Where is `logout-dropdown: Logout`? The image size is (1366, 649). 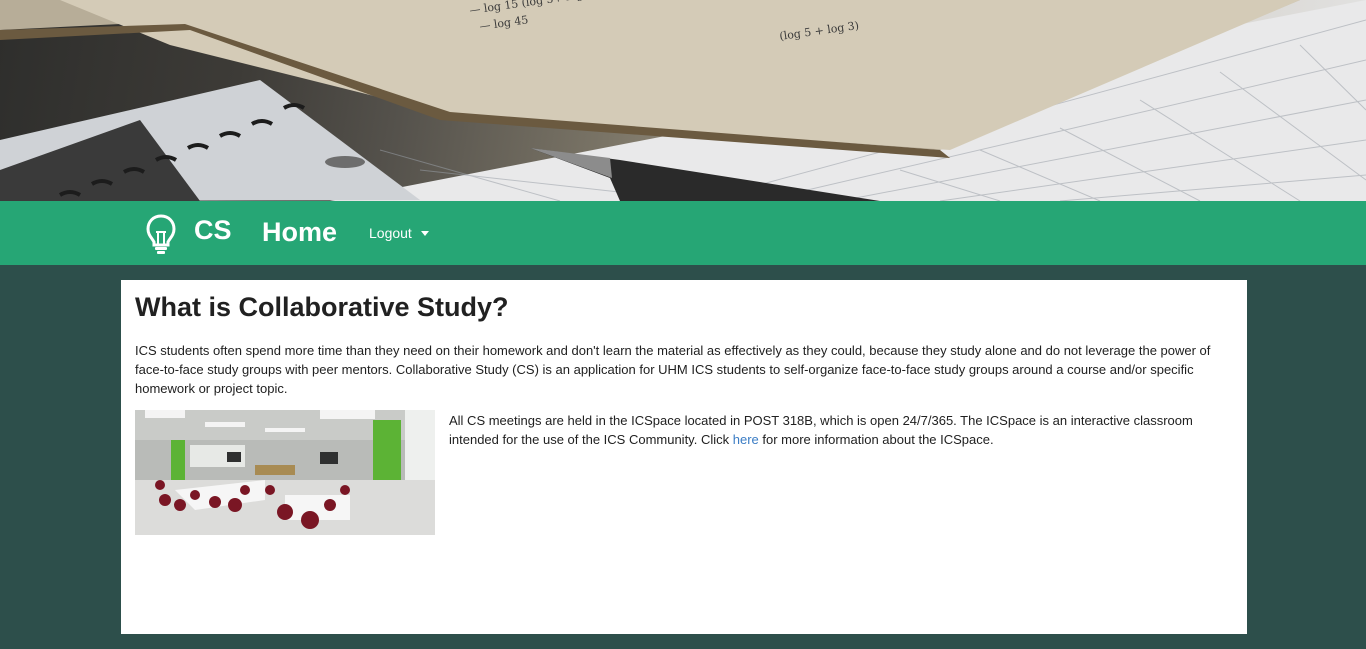 logout-dropdown: Logout is located at coordinates (399, 233).